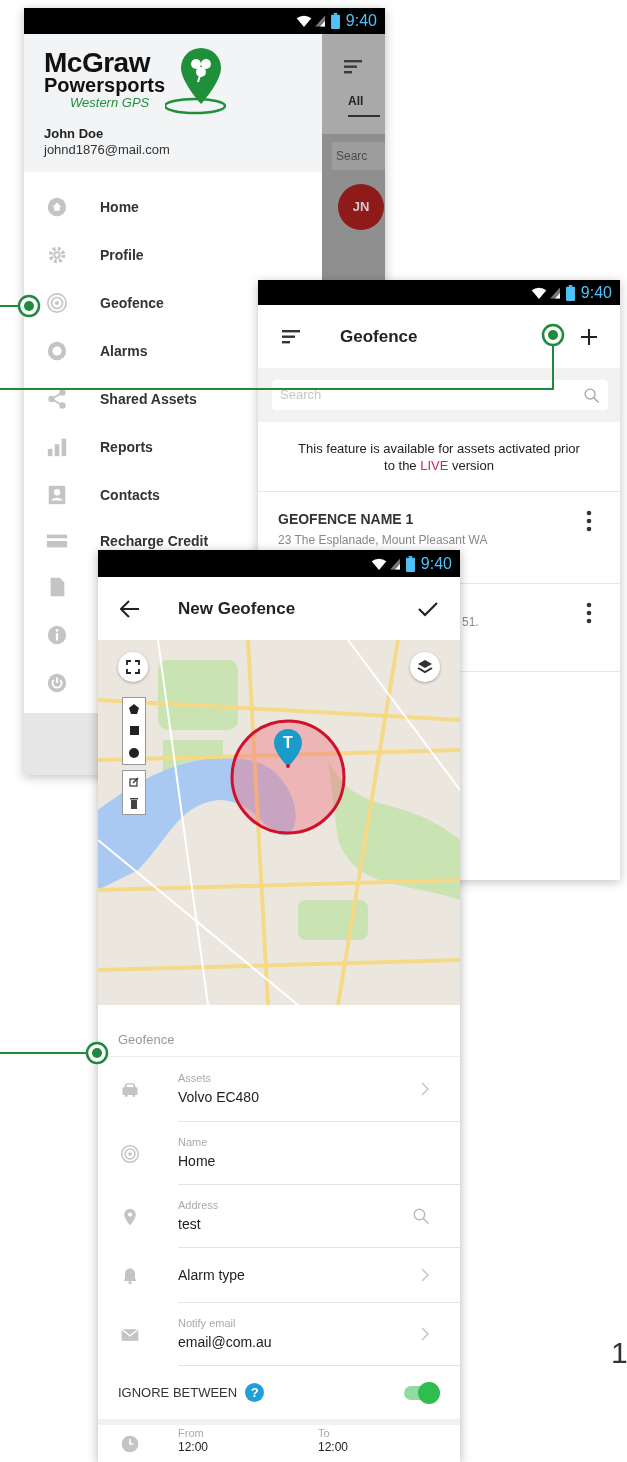 The width and height of the screenshot is (627, 1462). What do you see at coordinates (57, 207) in the screenshot?
I see `home-icon` at bounding box center [57, 207].